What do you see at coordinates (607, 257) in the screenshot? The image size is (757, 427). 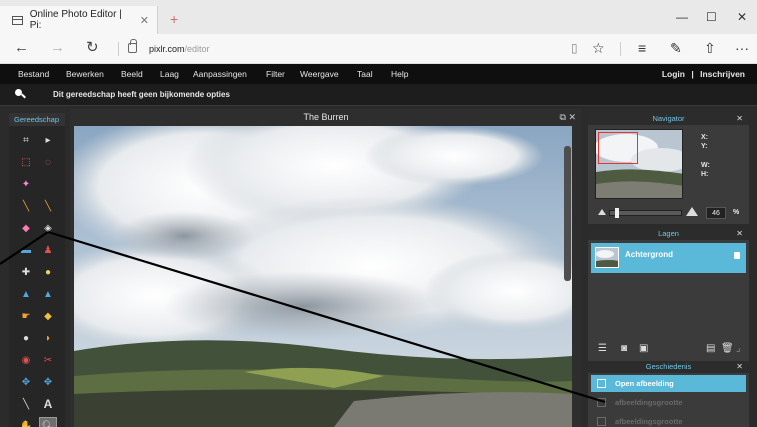 I see `layer-thumbnail` at bounding box center [607, 257].